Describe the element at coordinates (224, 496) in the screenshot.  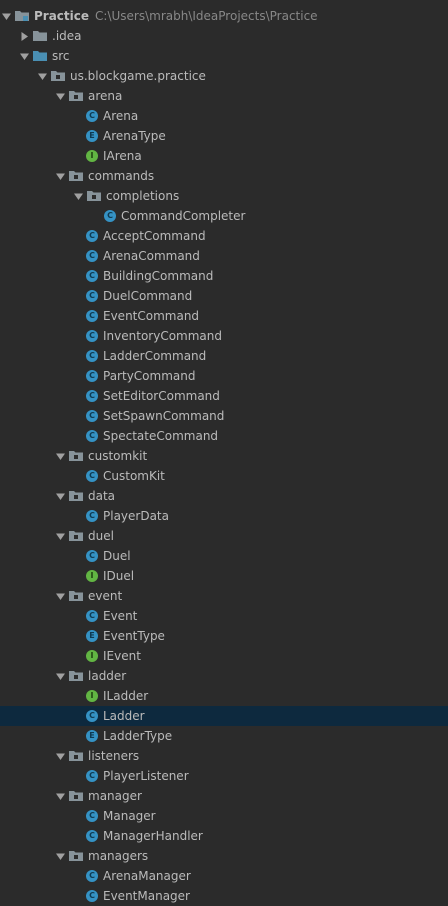
I see `tree-row-data: data` at that location.